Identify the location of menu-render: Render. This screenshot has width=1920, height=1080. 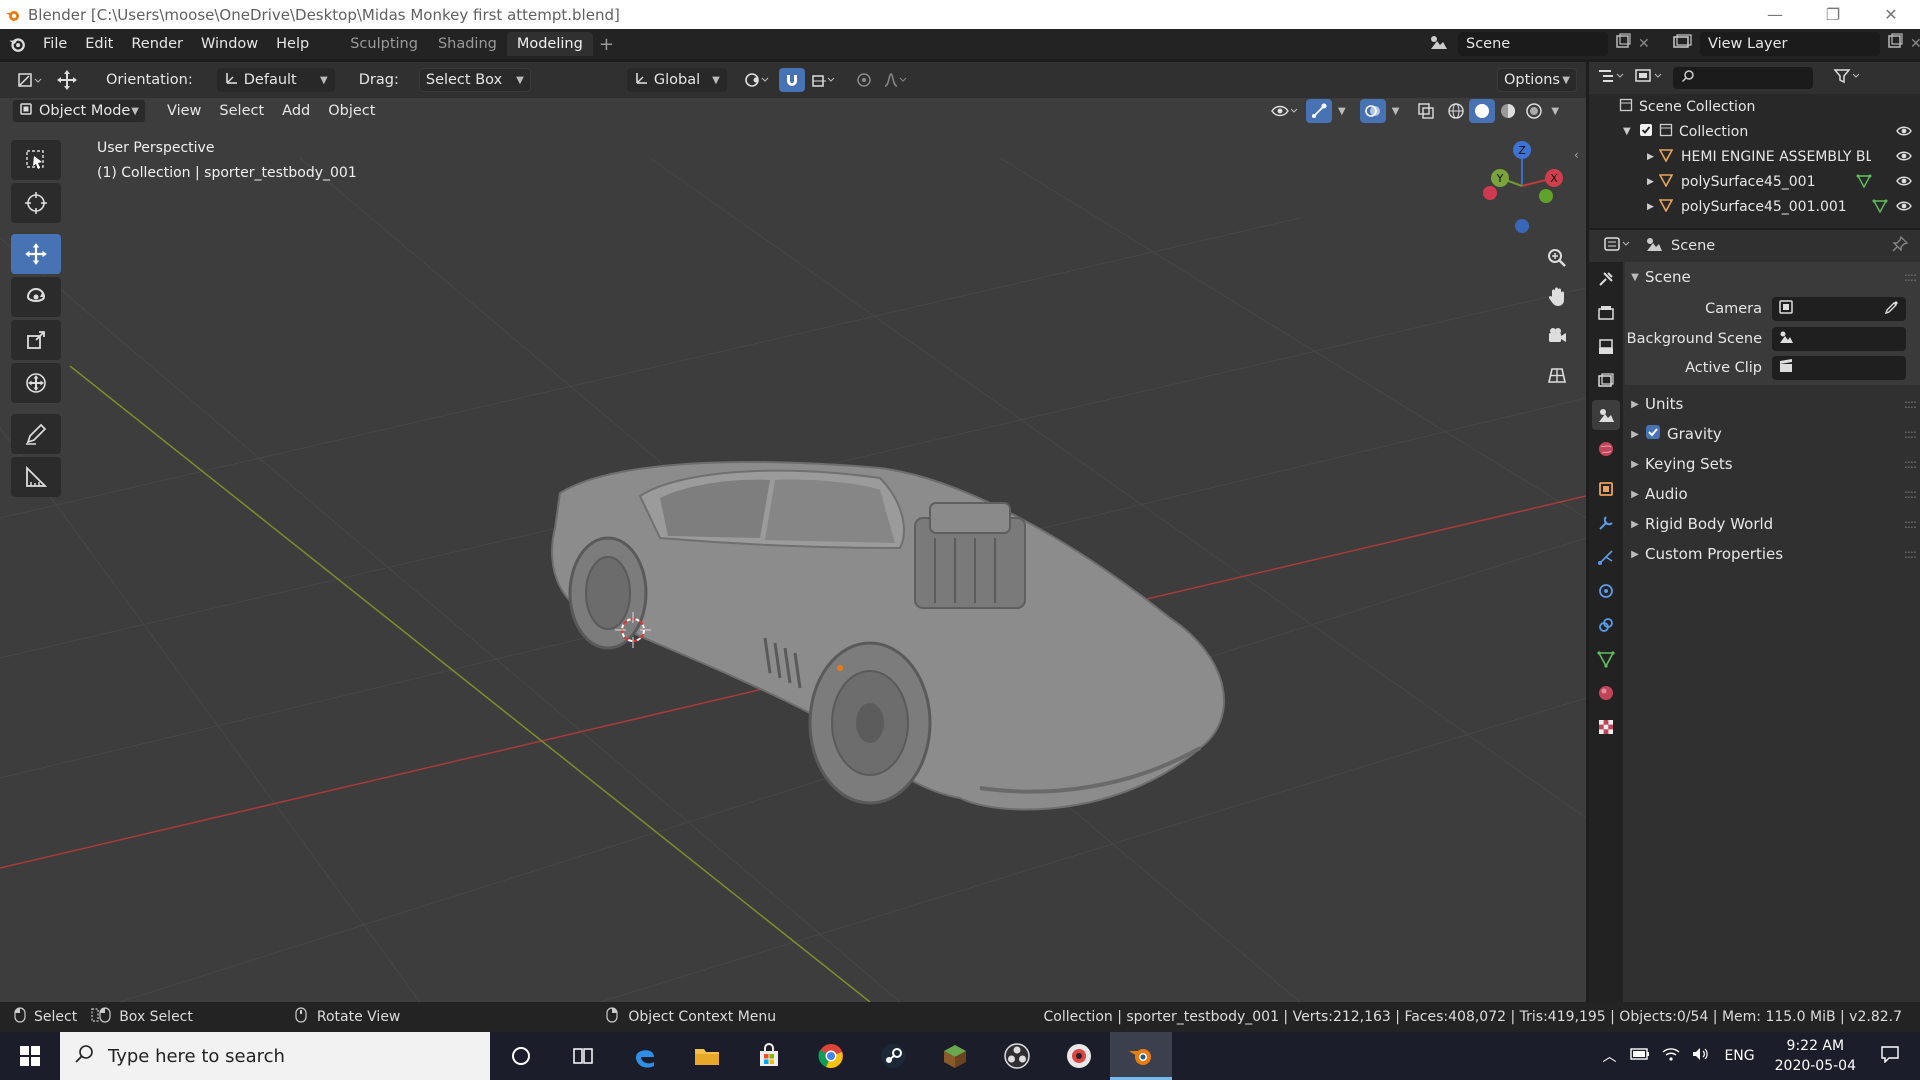
(157, 44).